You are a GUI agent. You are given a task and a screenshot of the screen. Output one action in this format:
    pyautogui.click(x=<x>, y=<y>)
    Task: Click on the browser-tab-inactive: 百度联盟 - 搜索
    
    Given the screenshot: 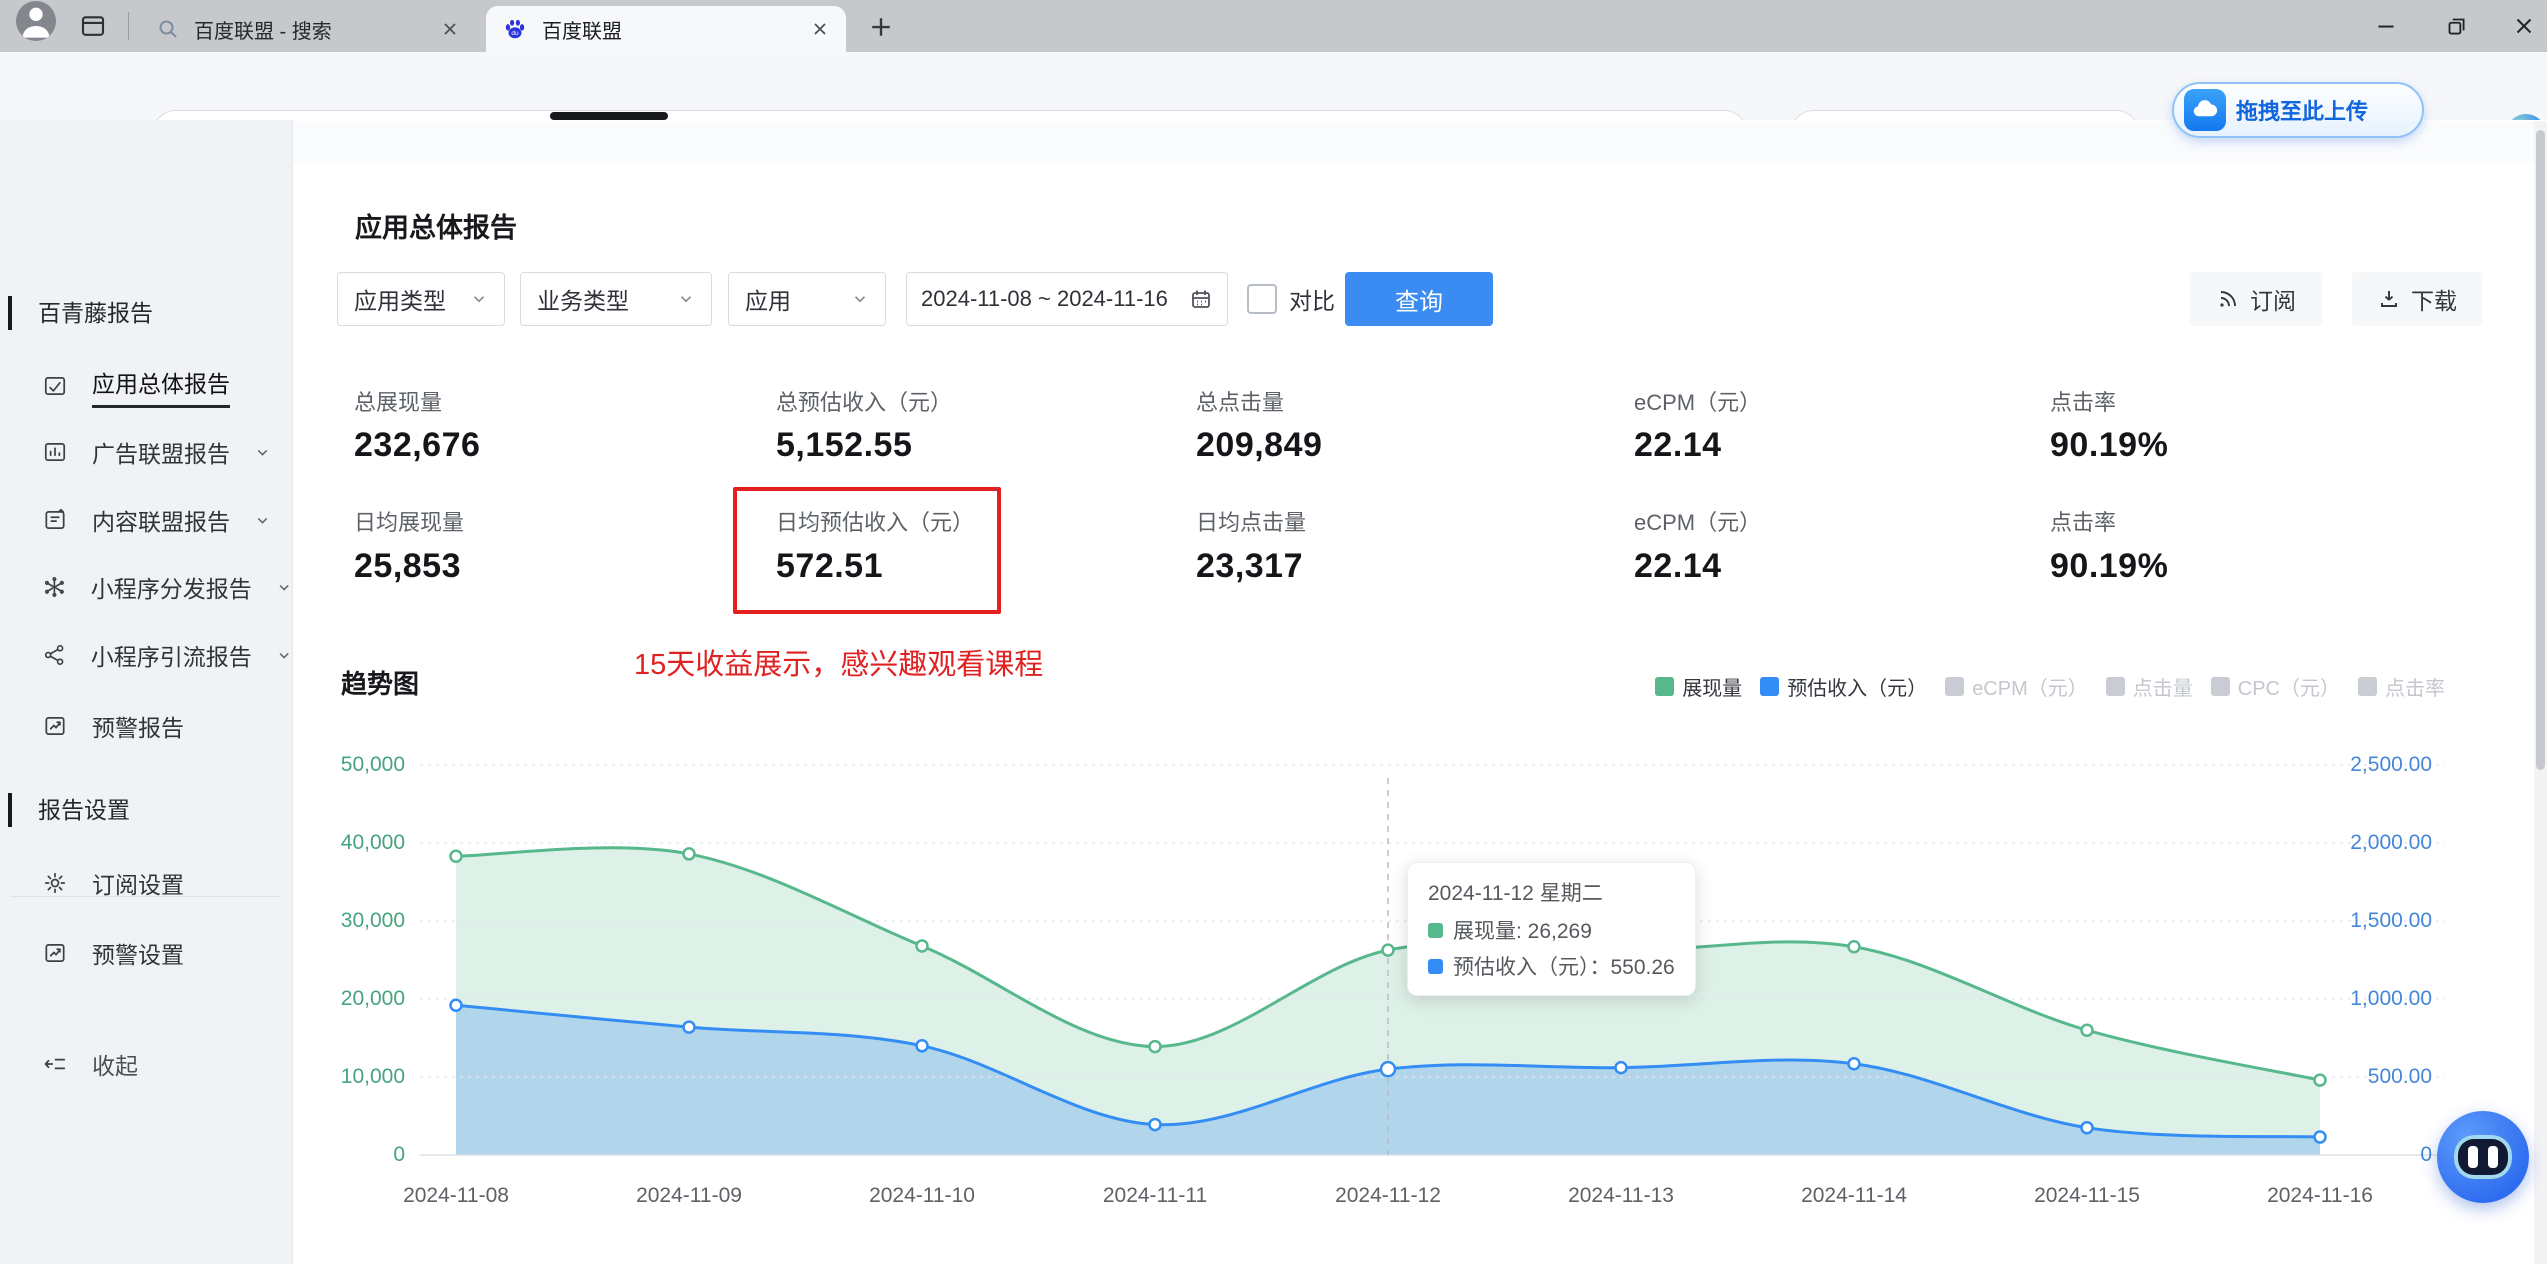 What is the action you would take?
    pyautogui.click(x=308, y=29)
    